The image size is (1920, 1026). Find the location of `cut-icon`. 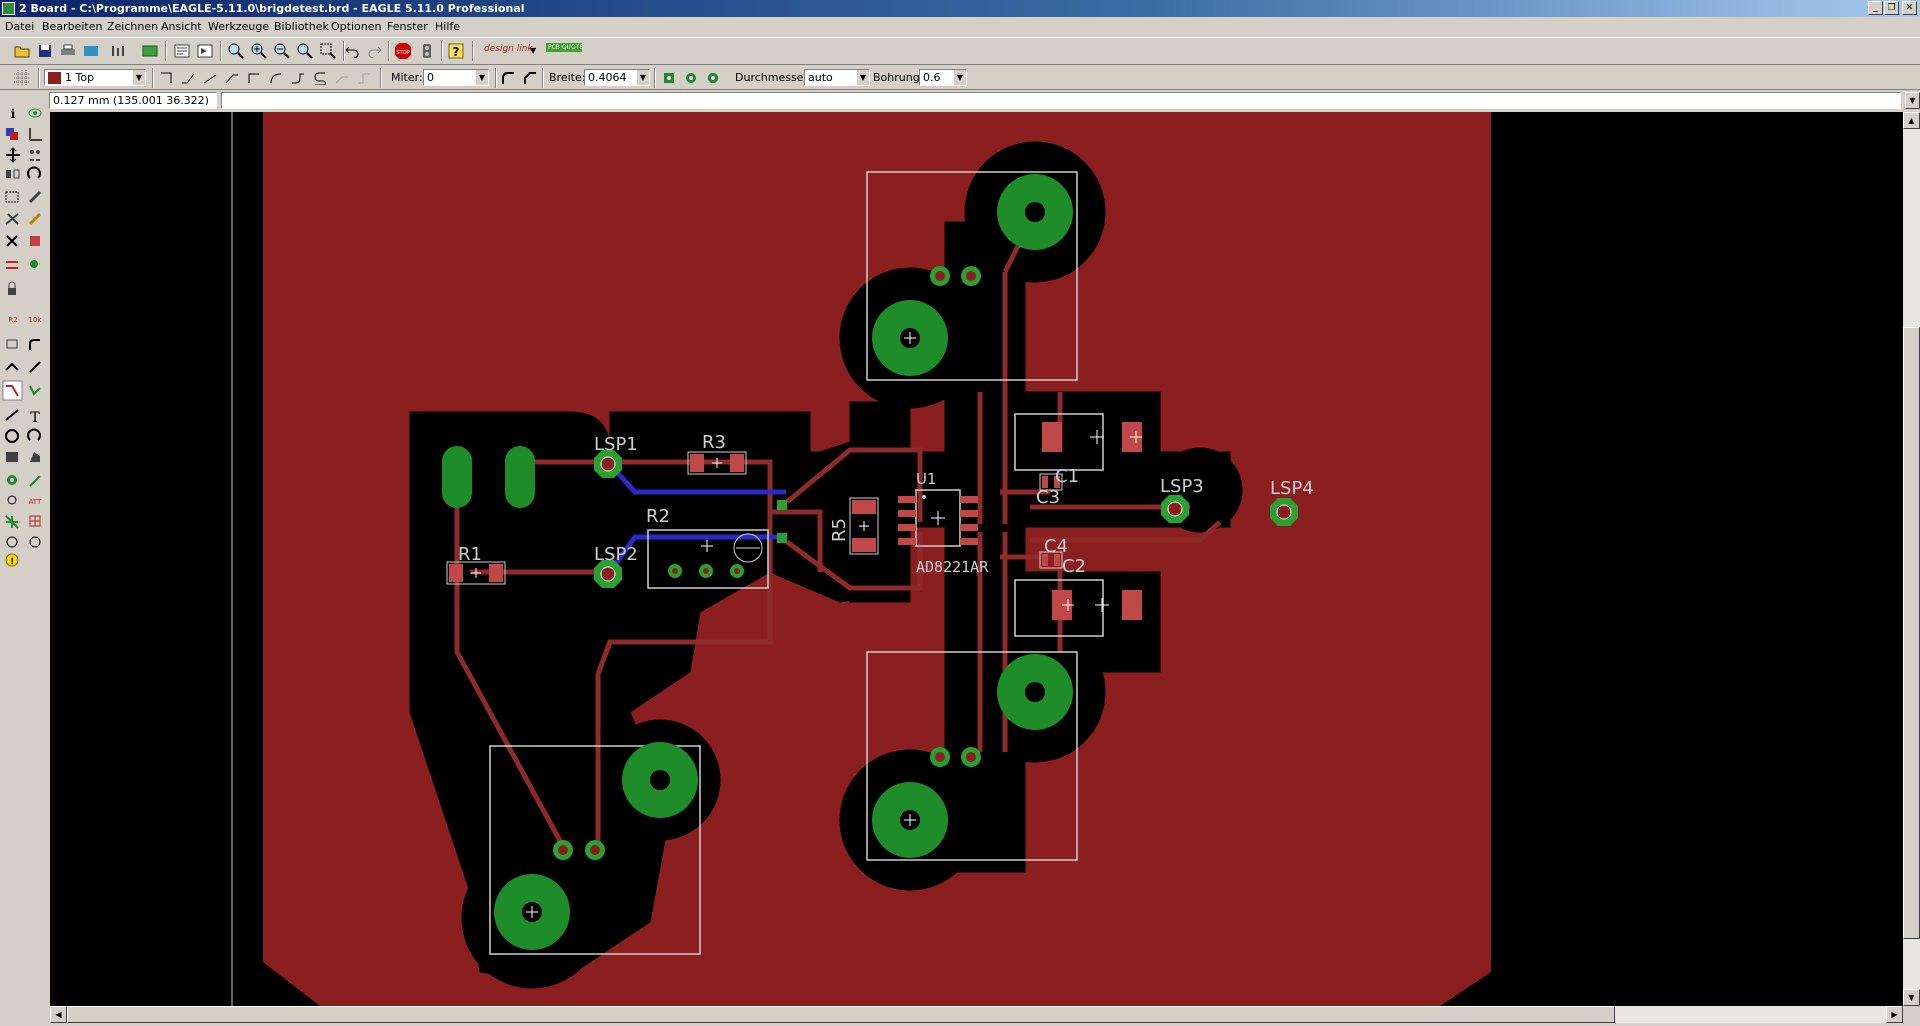

cut-icon is located at coordinates (12, 219).